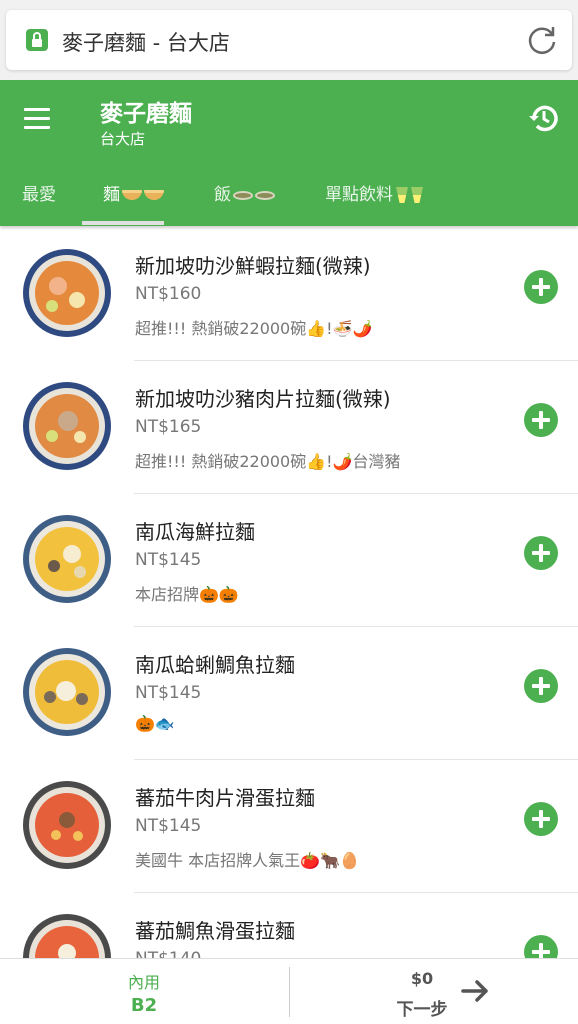 The height and width of the screenshot is (1024, 578). What do you see at coordinates (422, 1007) in the screenshot?
I see `next-step-button: 下一步` at bounding box center [422, 1007].